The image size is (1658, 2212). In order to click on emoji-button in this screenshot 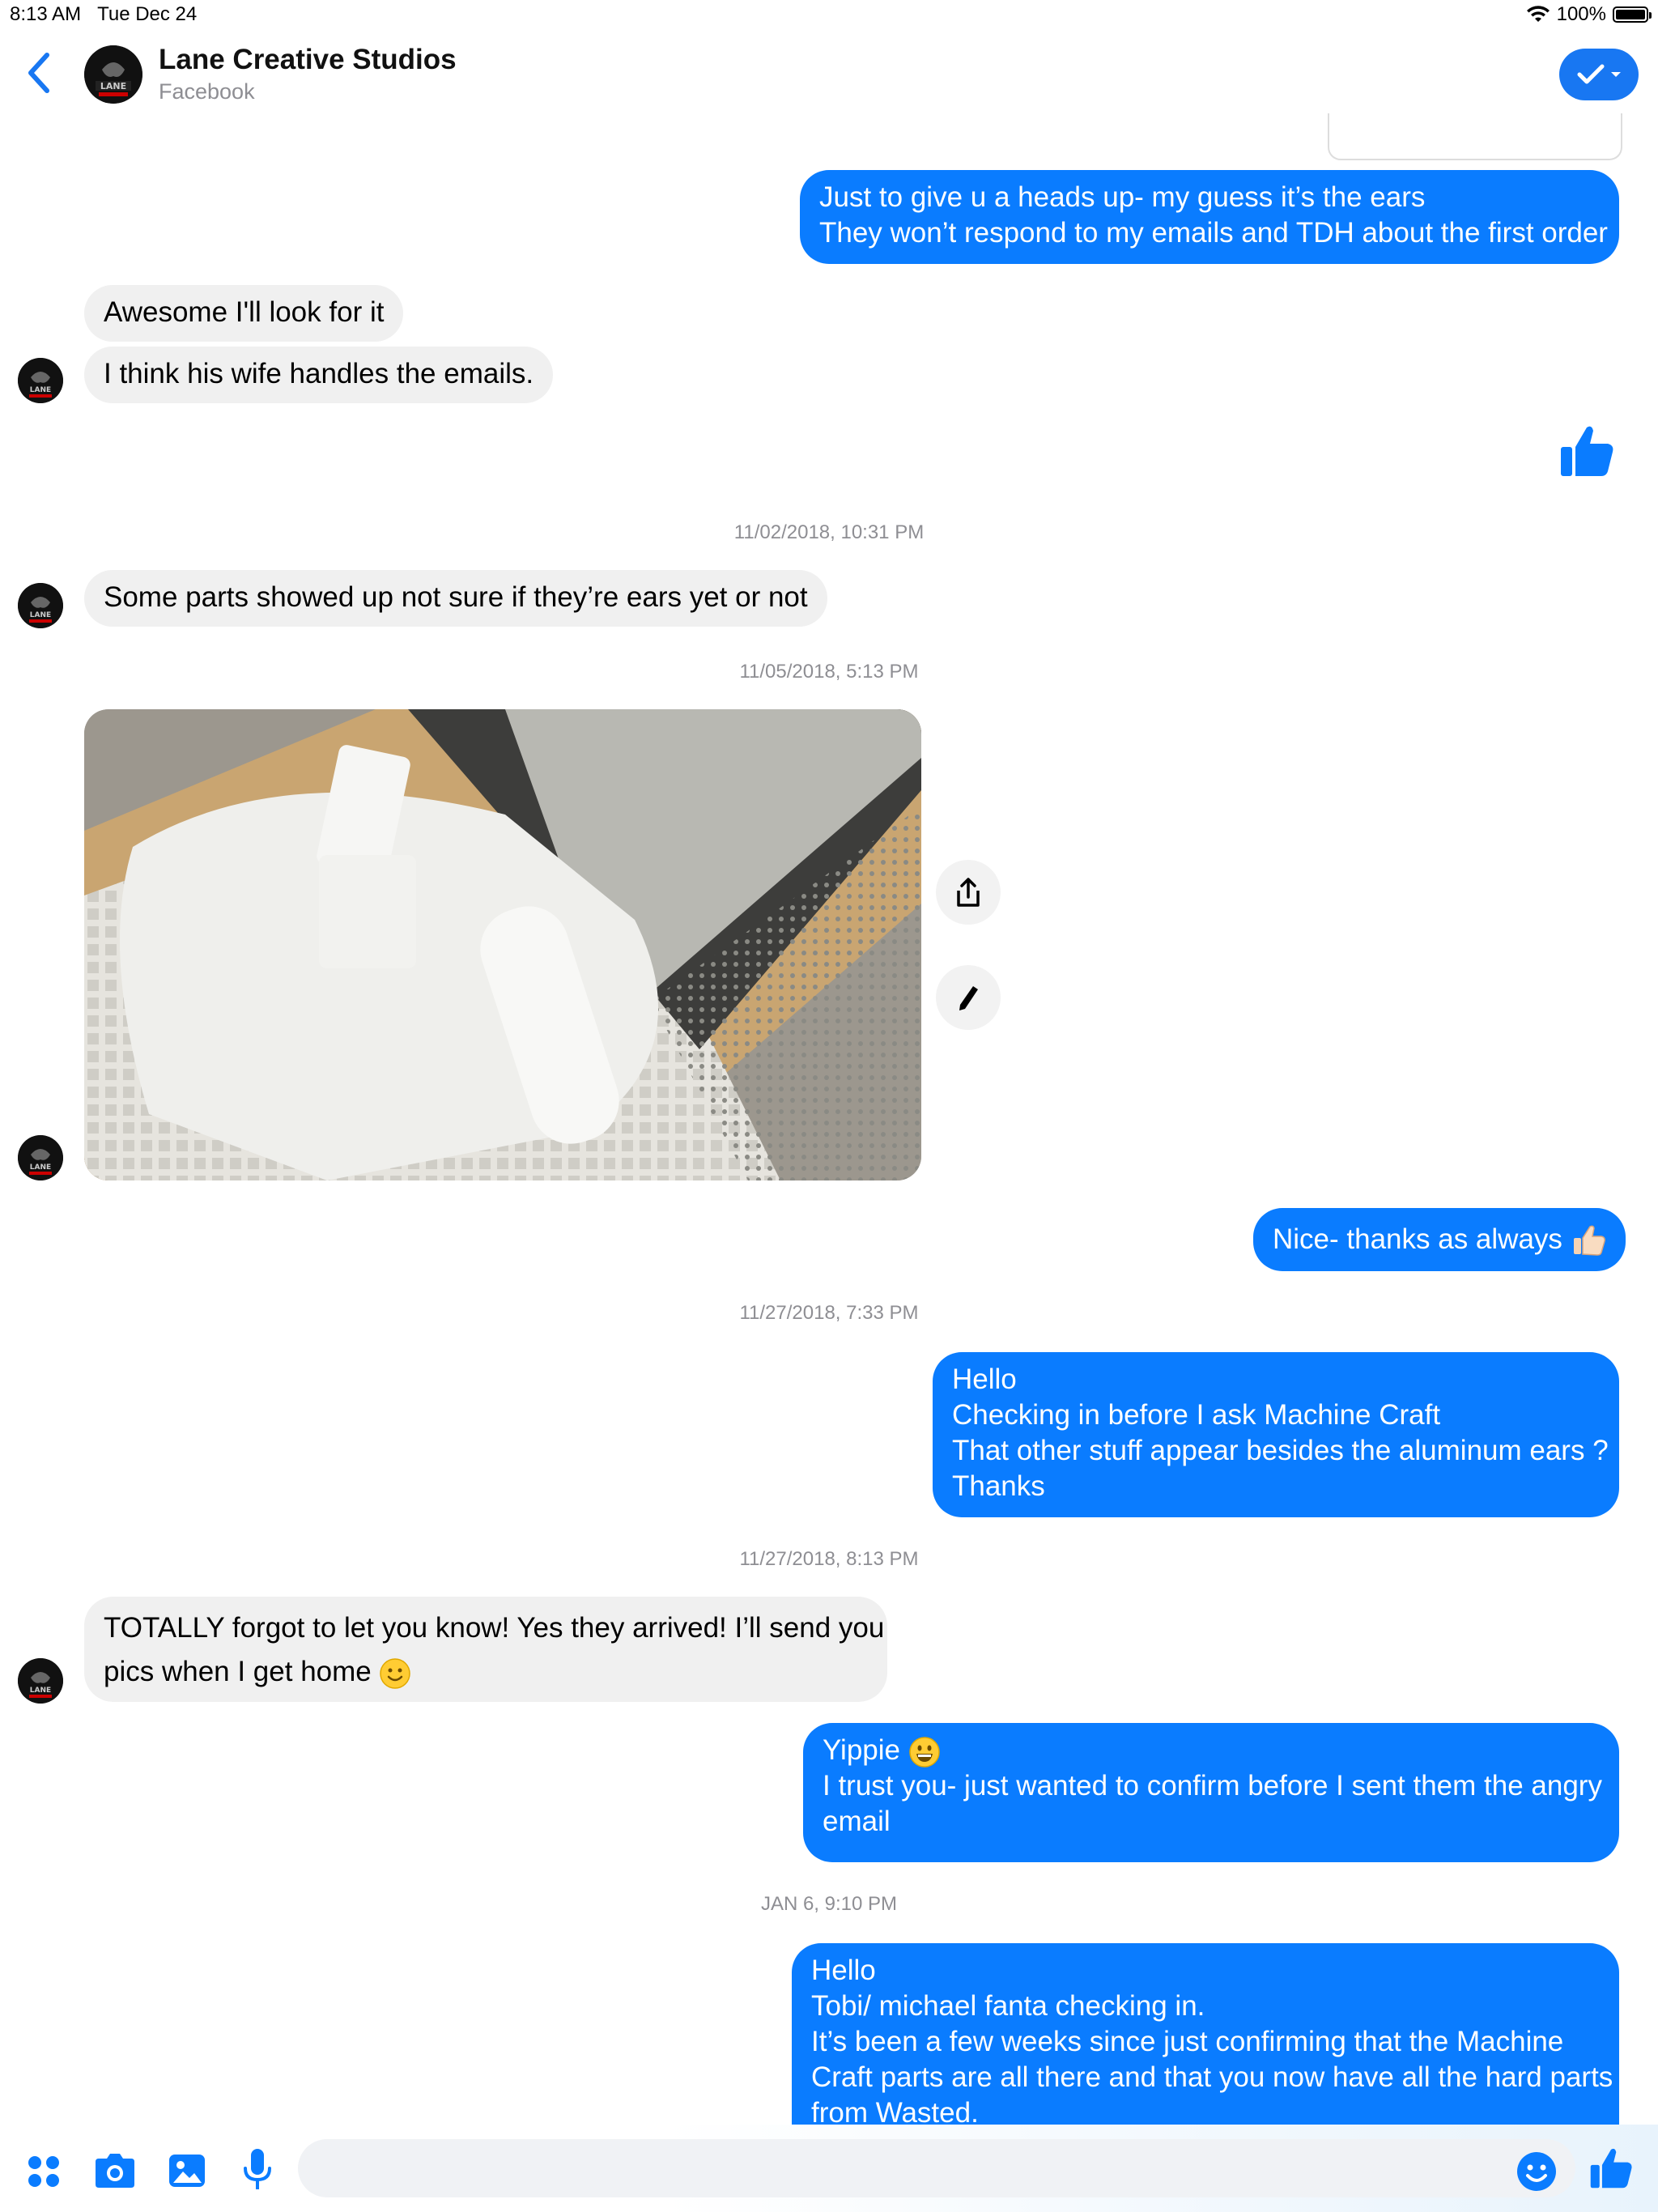, I will do `click(1537, 2171)`.